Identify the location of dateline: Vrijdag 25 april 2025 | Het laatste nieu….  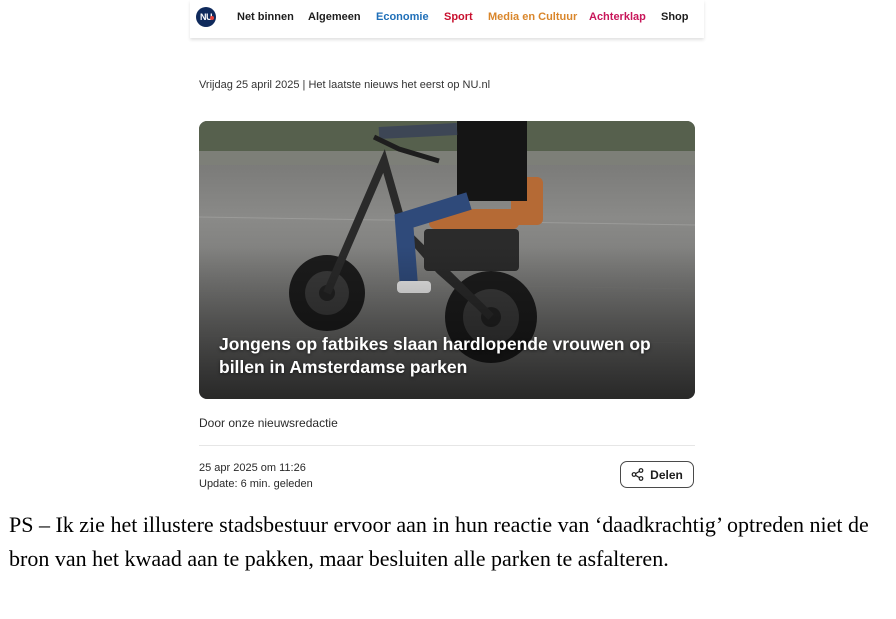
(345, 85).